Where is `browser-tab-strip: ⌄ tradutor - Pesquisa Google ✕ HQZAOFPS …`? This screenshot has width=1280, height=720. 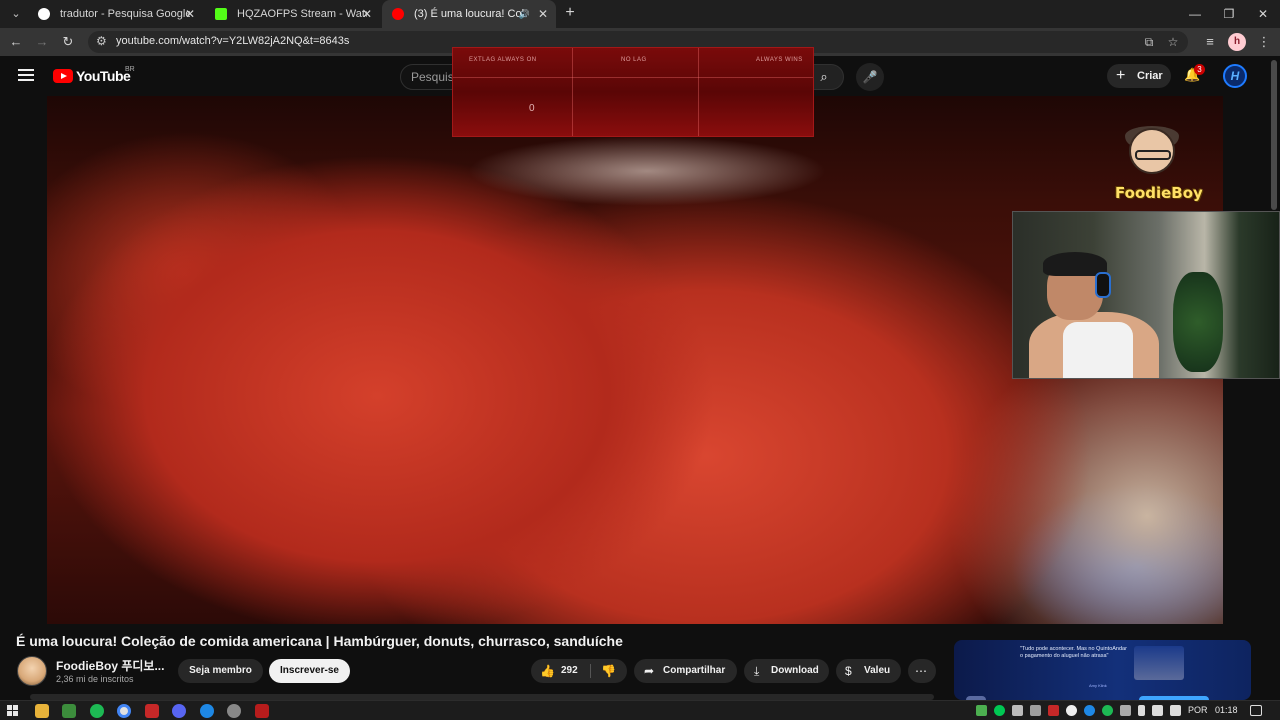 browser-tab-strip: ⌄ tradutor - Pesquisa Google ✕ HQZAOFPS … is located at coordinates (640, 14).